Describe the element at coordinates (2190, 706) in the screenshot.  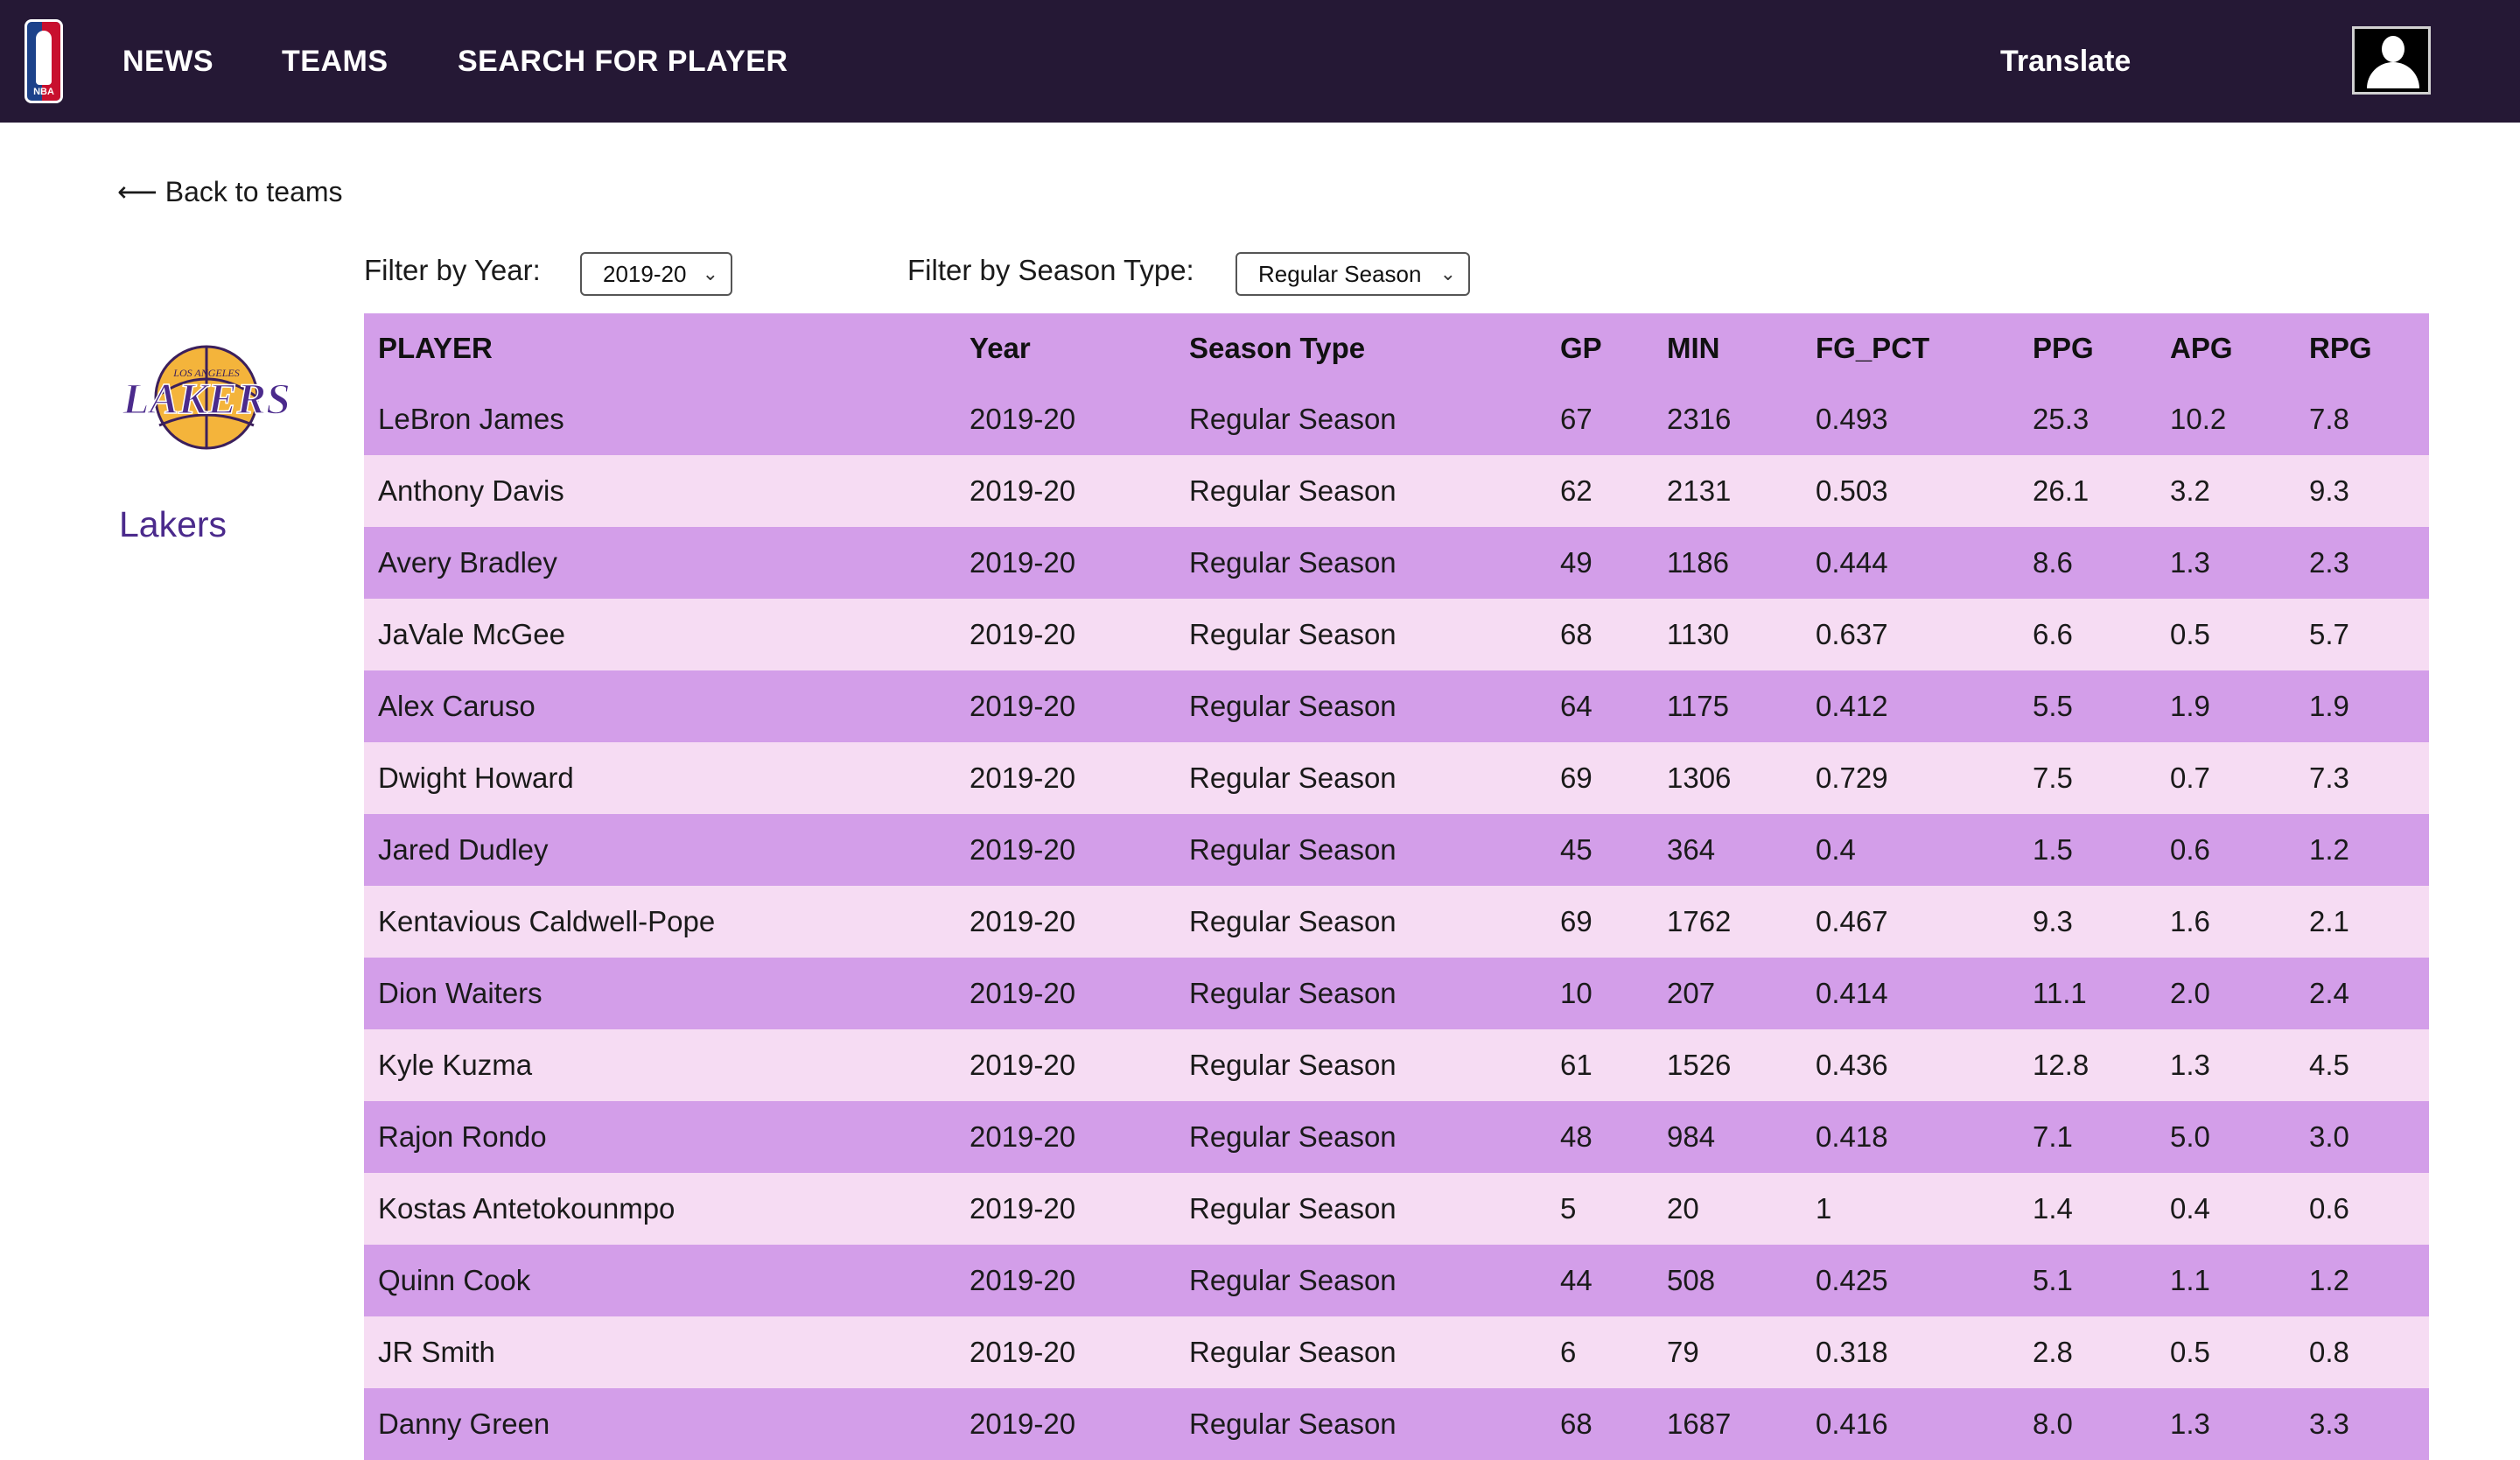
I see `table-cell-apg: 1.9` at that location.